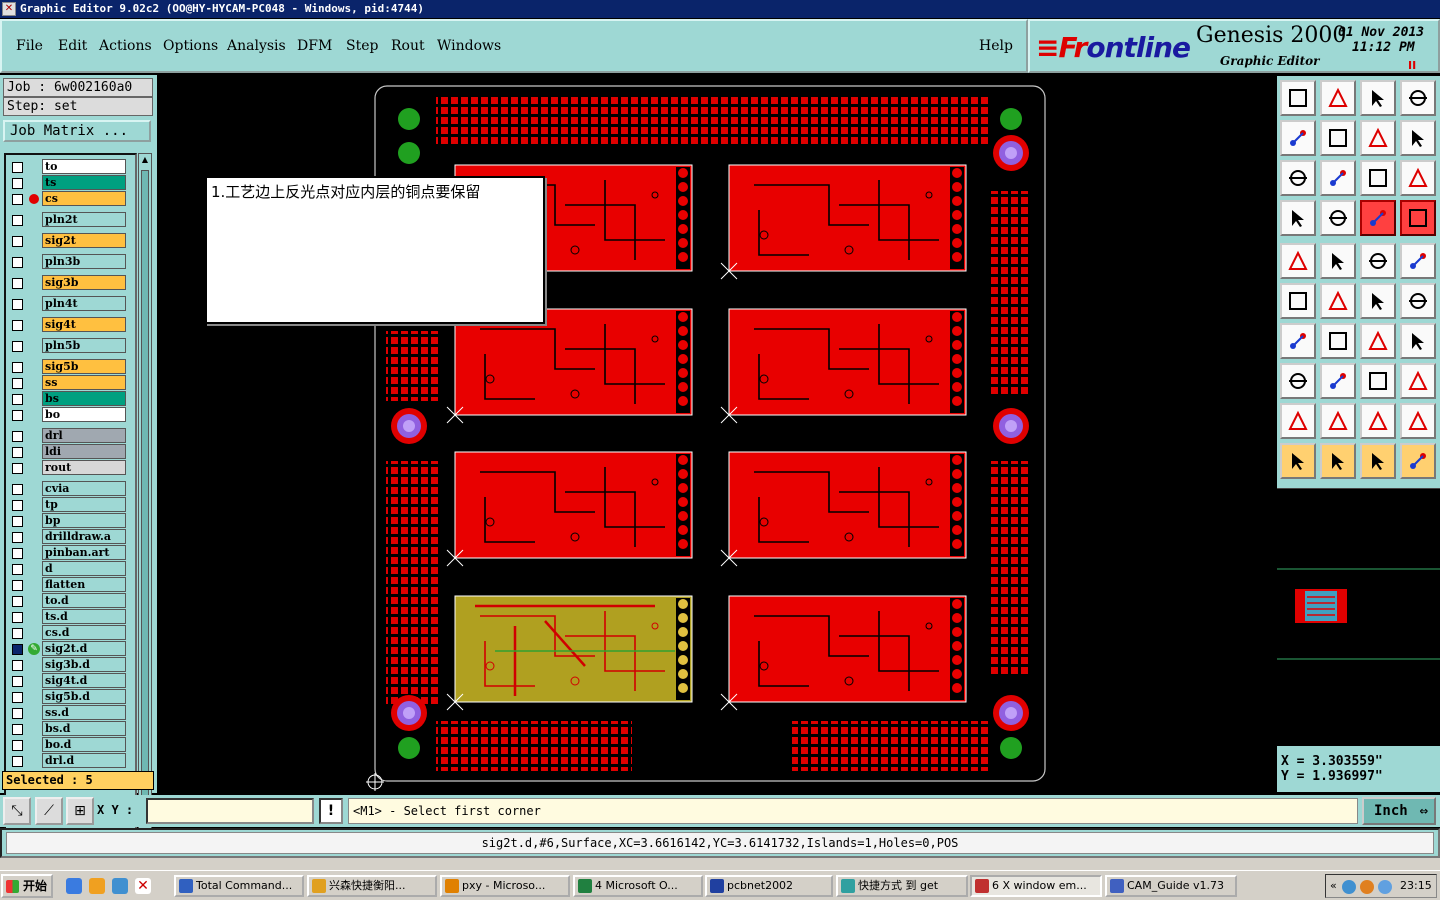 The width and height of the screenshot is (1440, 900). I want to click on layer-row: pinban.art, so click(70, 552).